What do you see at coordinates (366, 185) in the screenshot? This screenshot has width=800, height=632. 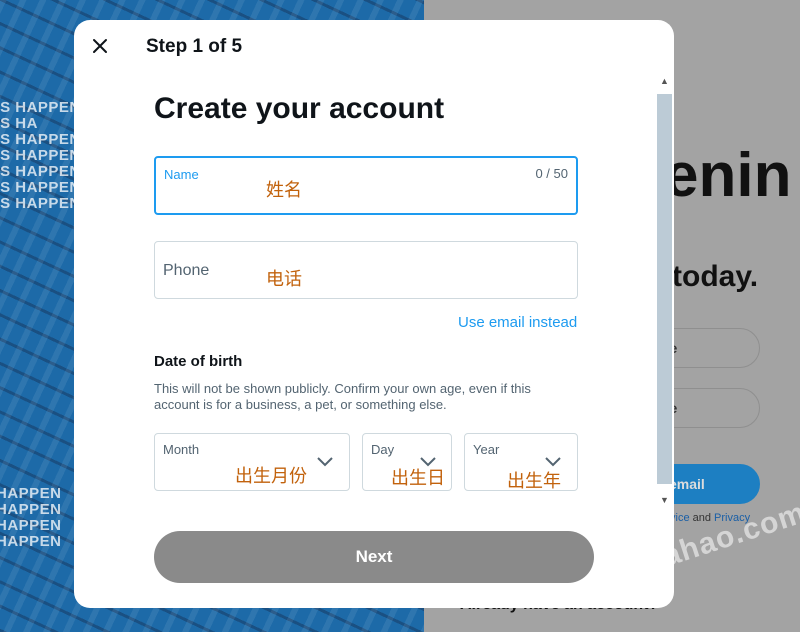 I see `name-field: Name 0 / 50 姓名` at bounding box center [366, 185].